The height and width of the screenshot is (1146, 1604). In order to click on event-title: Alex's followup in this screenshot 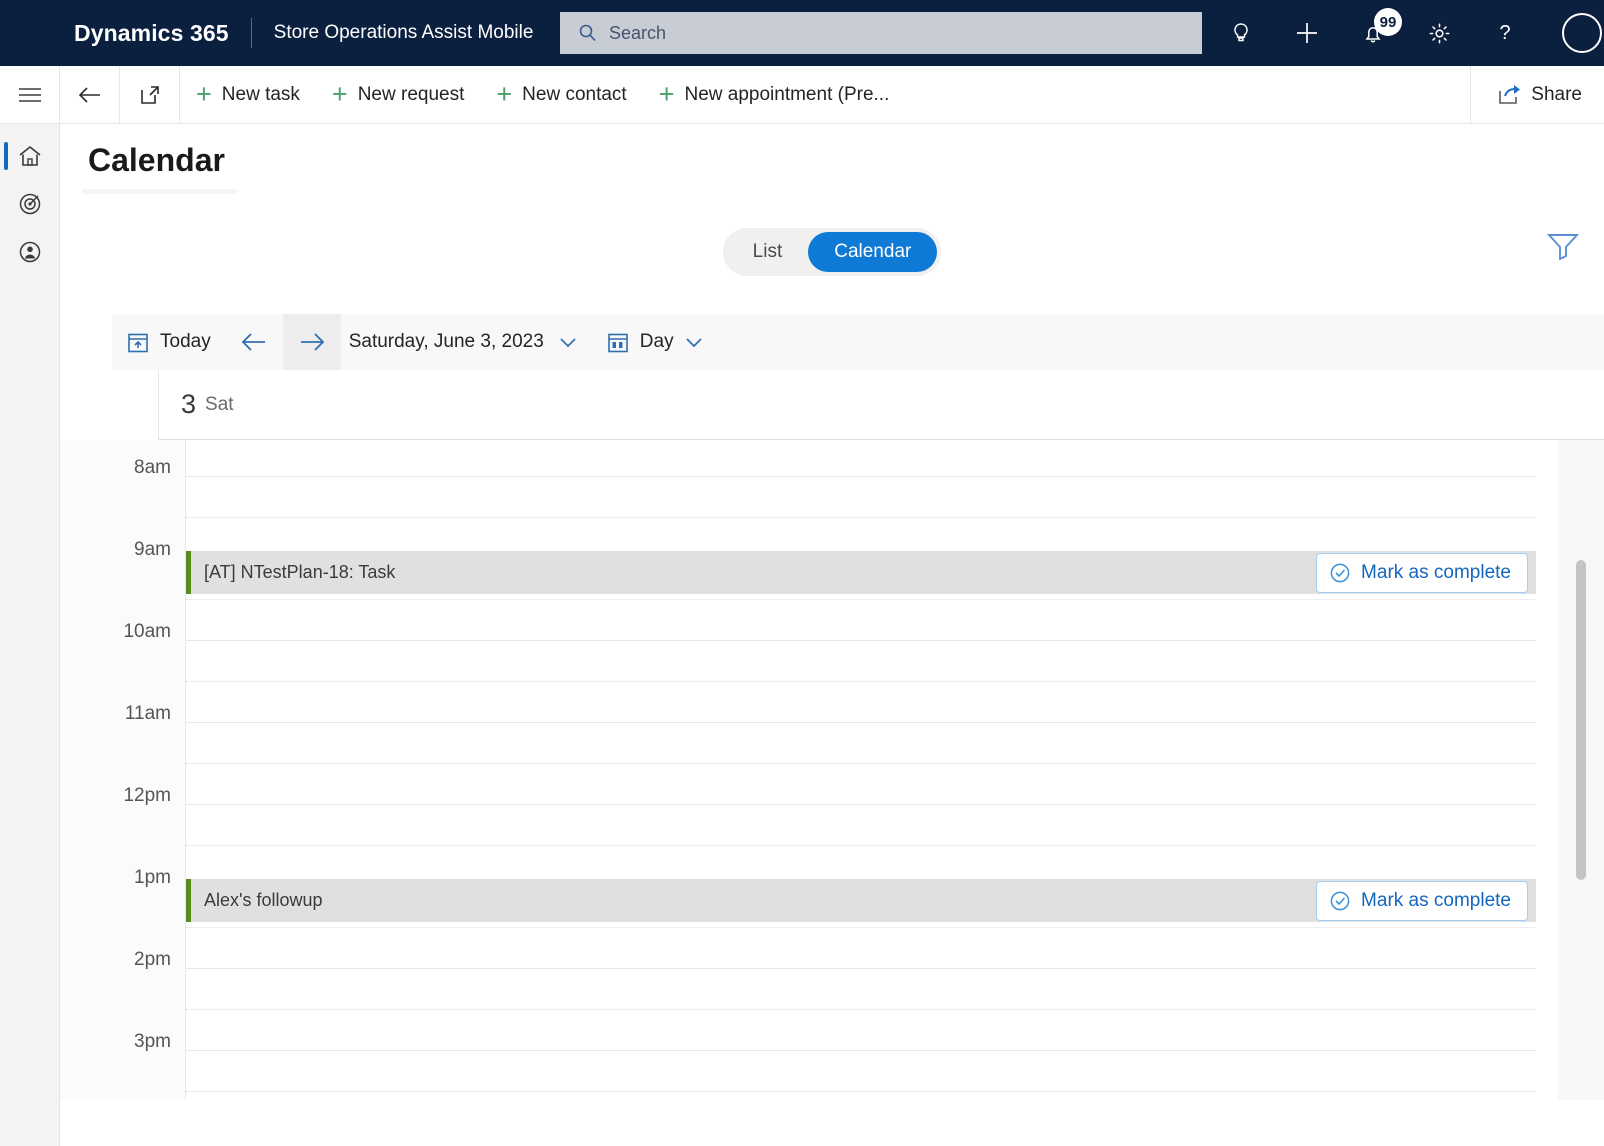, I will do `click(263, 900)`.